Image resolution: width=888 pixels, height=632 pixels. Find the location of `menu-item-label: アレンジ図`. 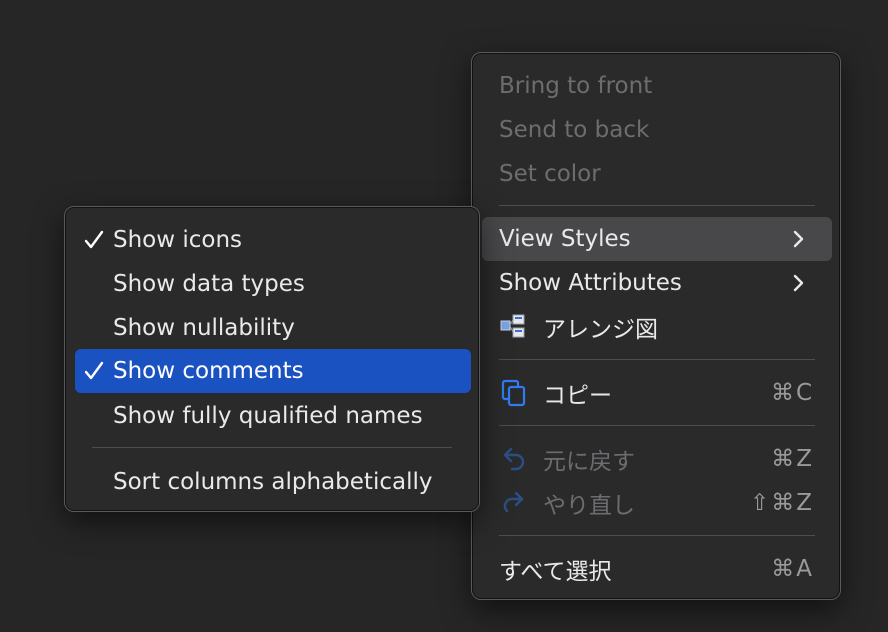

menu-item-label: アレンジ図 is located at coordinates (600, 330).